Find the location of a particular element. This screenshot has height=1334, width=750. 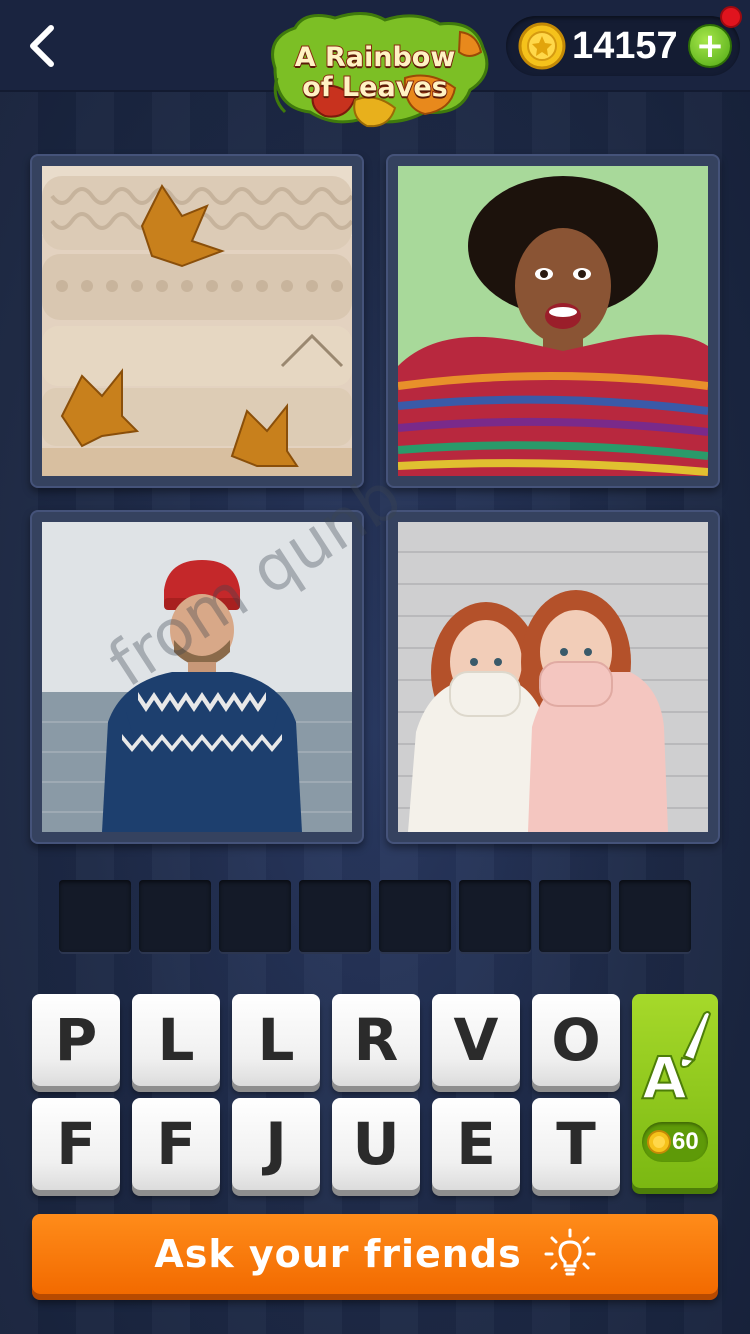

letter-tile: T is located at coordinates (576, 1144).